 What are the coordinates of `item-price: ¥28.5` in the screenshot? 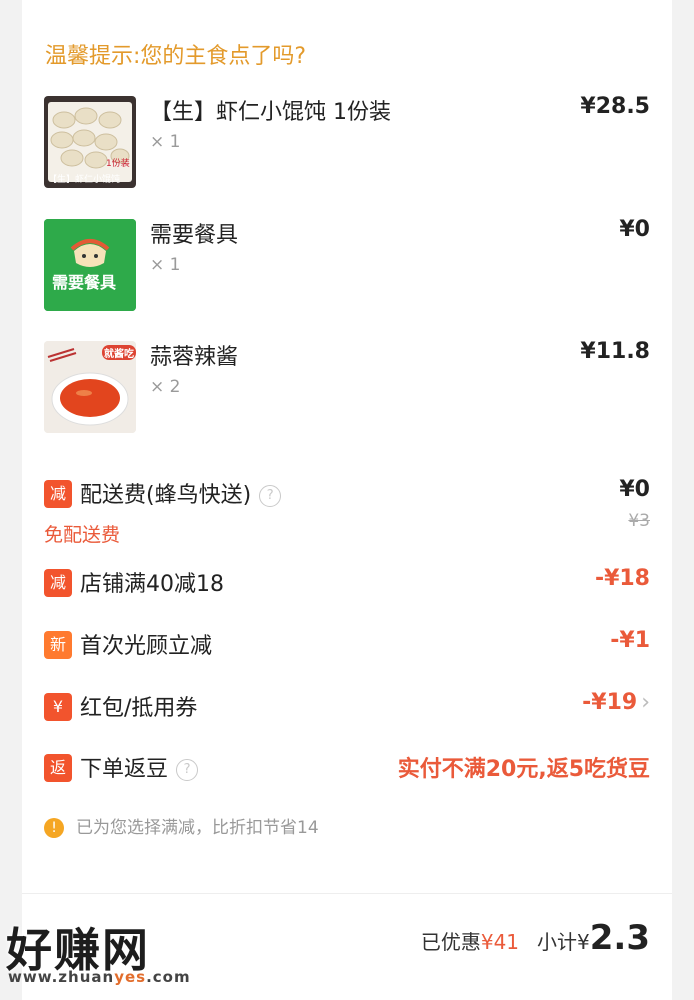 It's located at (615, 106).